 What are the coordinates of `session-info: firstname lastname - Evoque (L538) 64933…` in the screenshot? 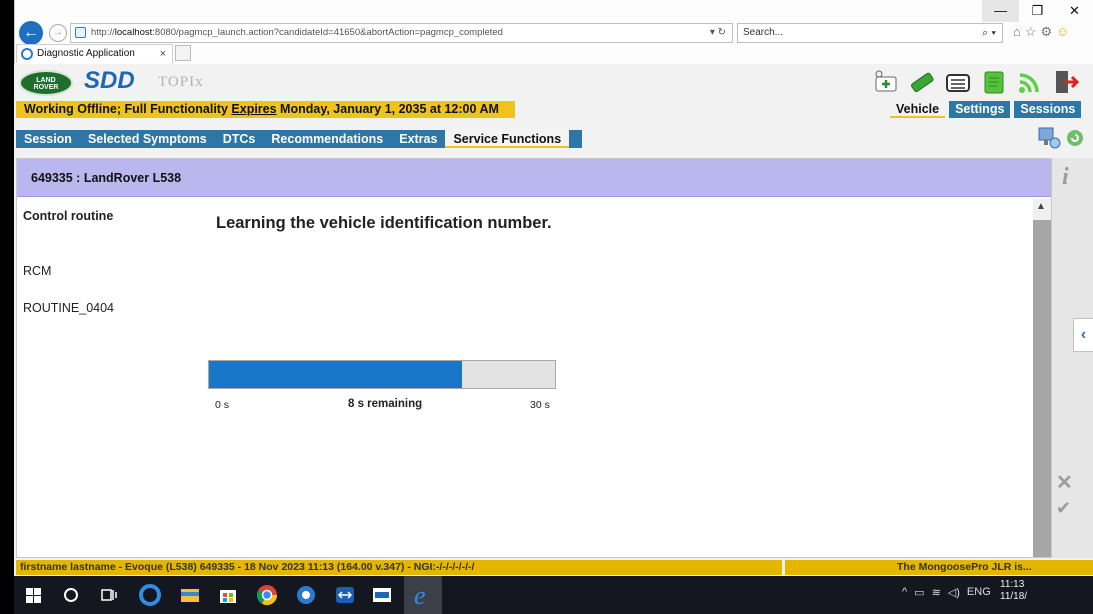 It's located at (247, 567).